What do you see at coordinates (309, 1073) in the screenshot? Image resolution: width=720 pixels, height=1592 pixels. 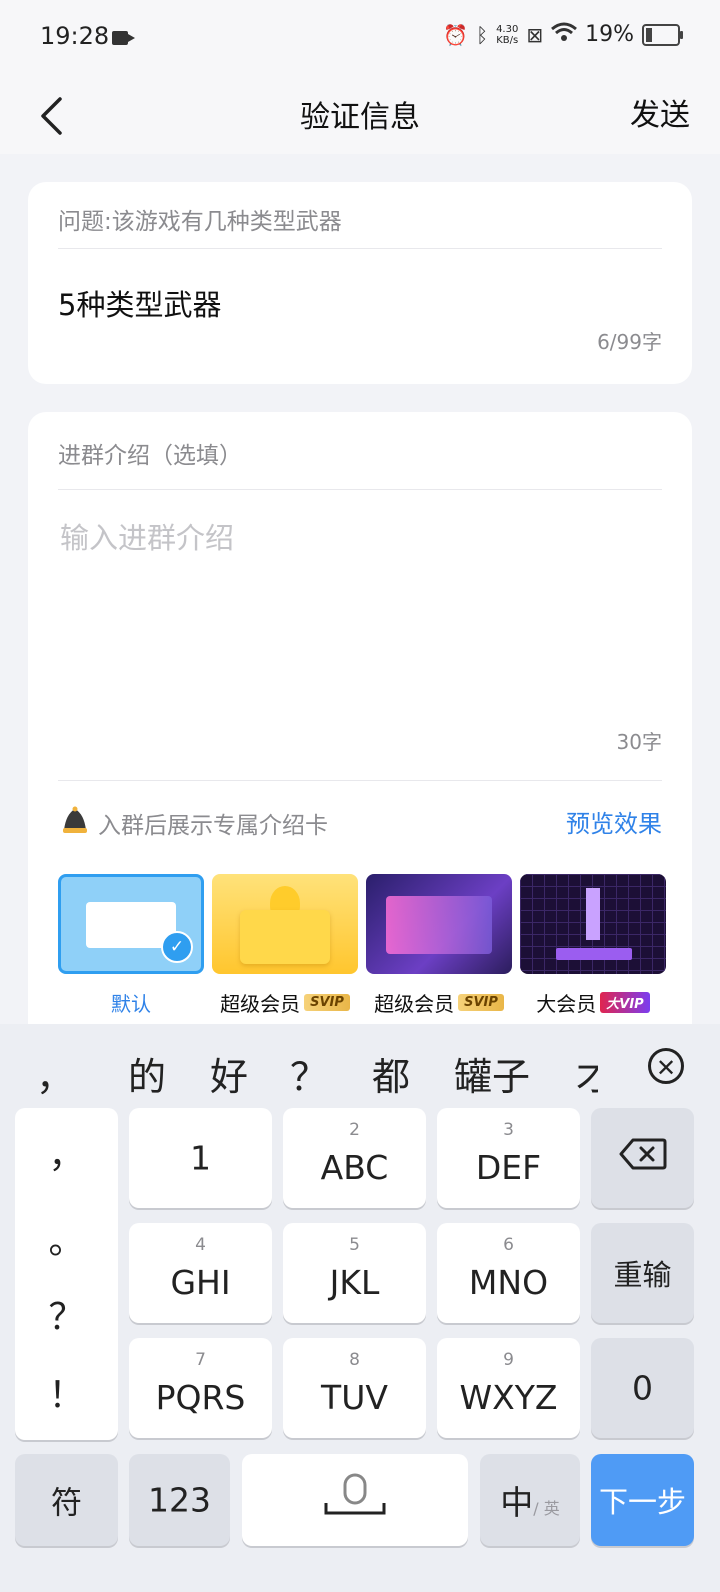 I see `candidate: ？` at bounding box center [309, 1073].